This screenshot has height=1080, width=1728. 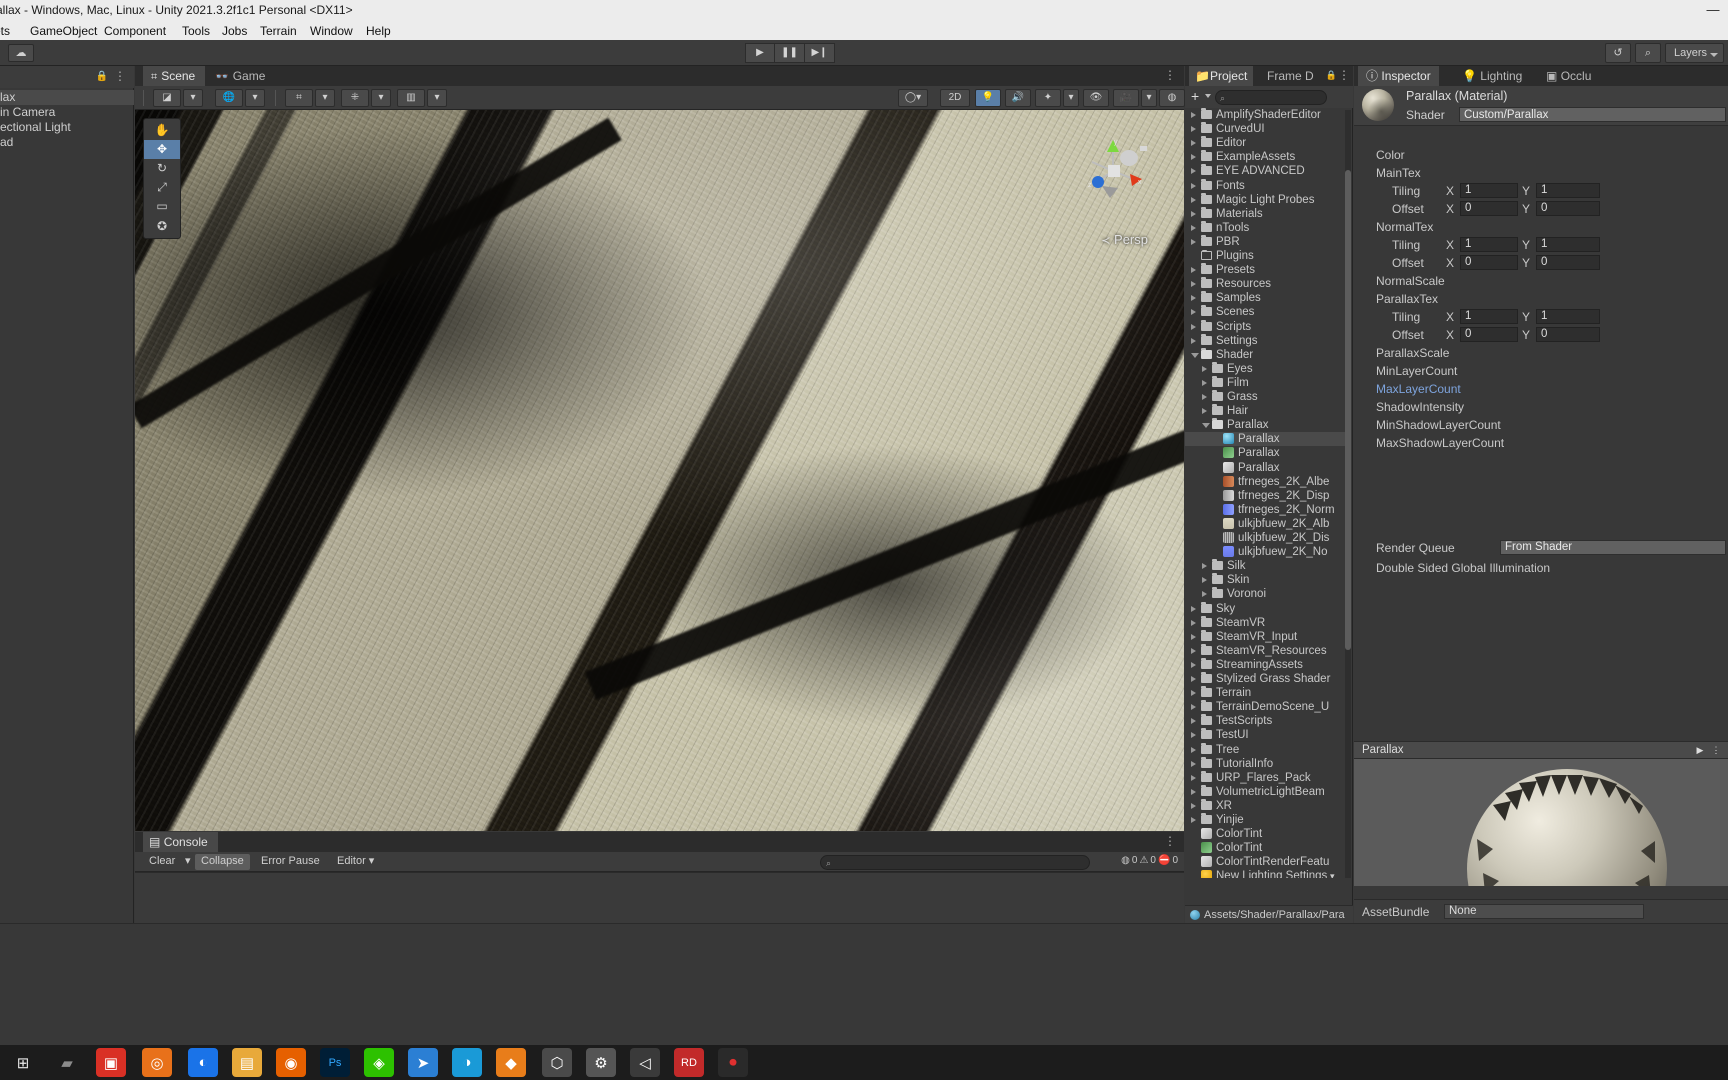 What do you see at coordinates (1544, 911) in the screenshot?
I see `assetbundle-dropdown: None` at bounding box center [1544, 911].